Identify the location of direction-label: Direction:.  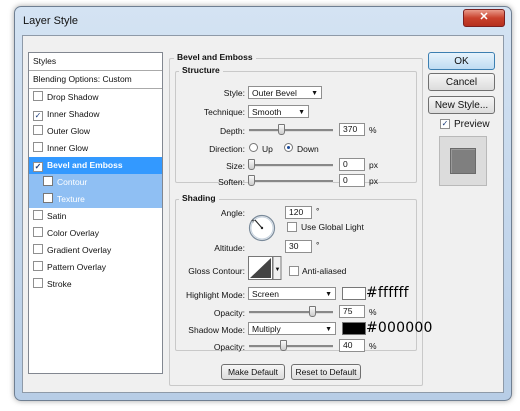
(227, 149).